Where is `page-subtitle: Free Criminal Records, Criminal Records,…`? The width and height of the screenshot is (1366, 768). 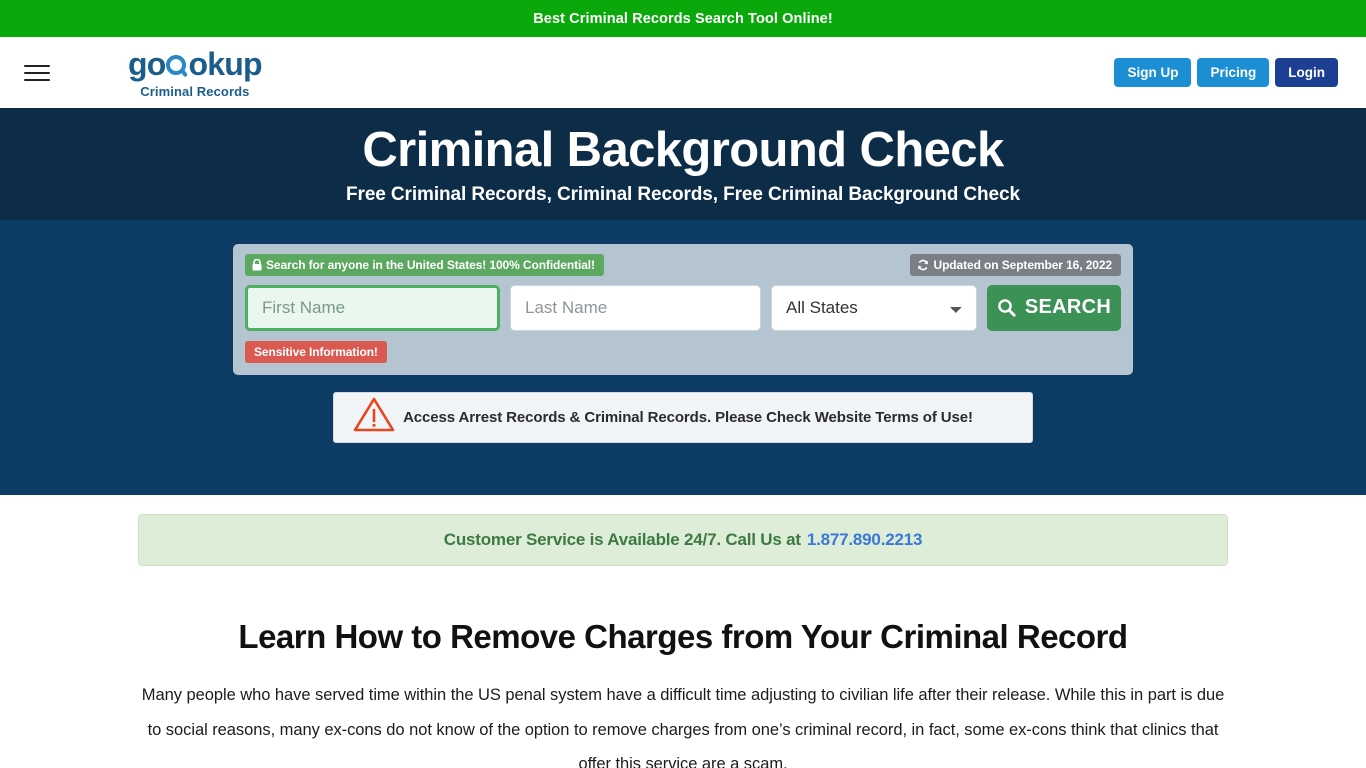 page-subtitle: Free Criminal Records, Criminal Records,… is located at coordinates (683, 194).